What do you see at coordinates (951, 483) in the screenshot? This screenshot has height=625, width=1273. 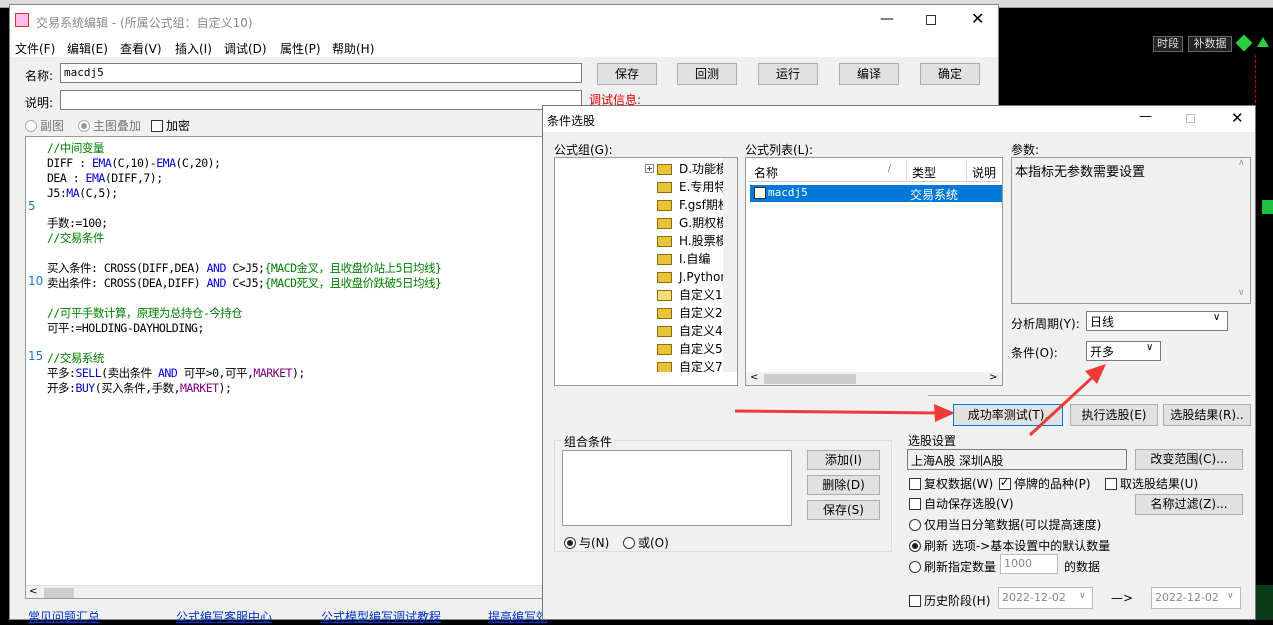 I see `fuquan-checkbox: 复权数据(W)` at bounding box center [951, 483].